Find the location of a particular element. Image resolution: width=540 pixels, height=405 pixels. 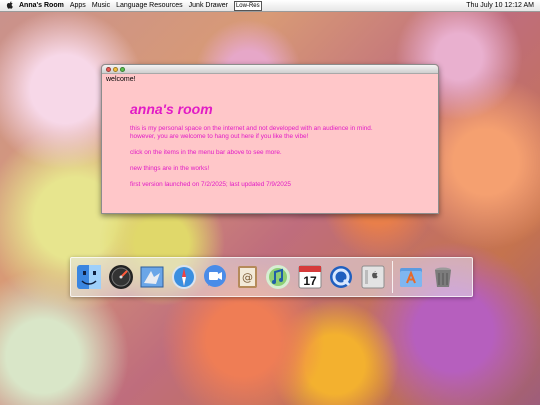

low-res-toggle: Low-Res is located at coordinates (247, 5).